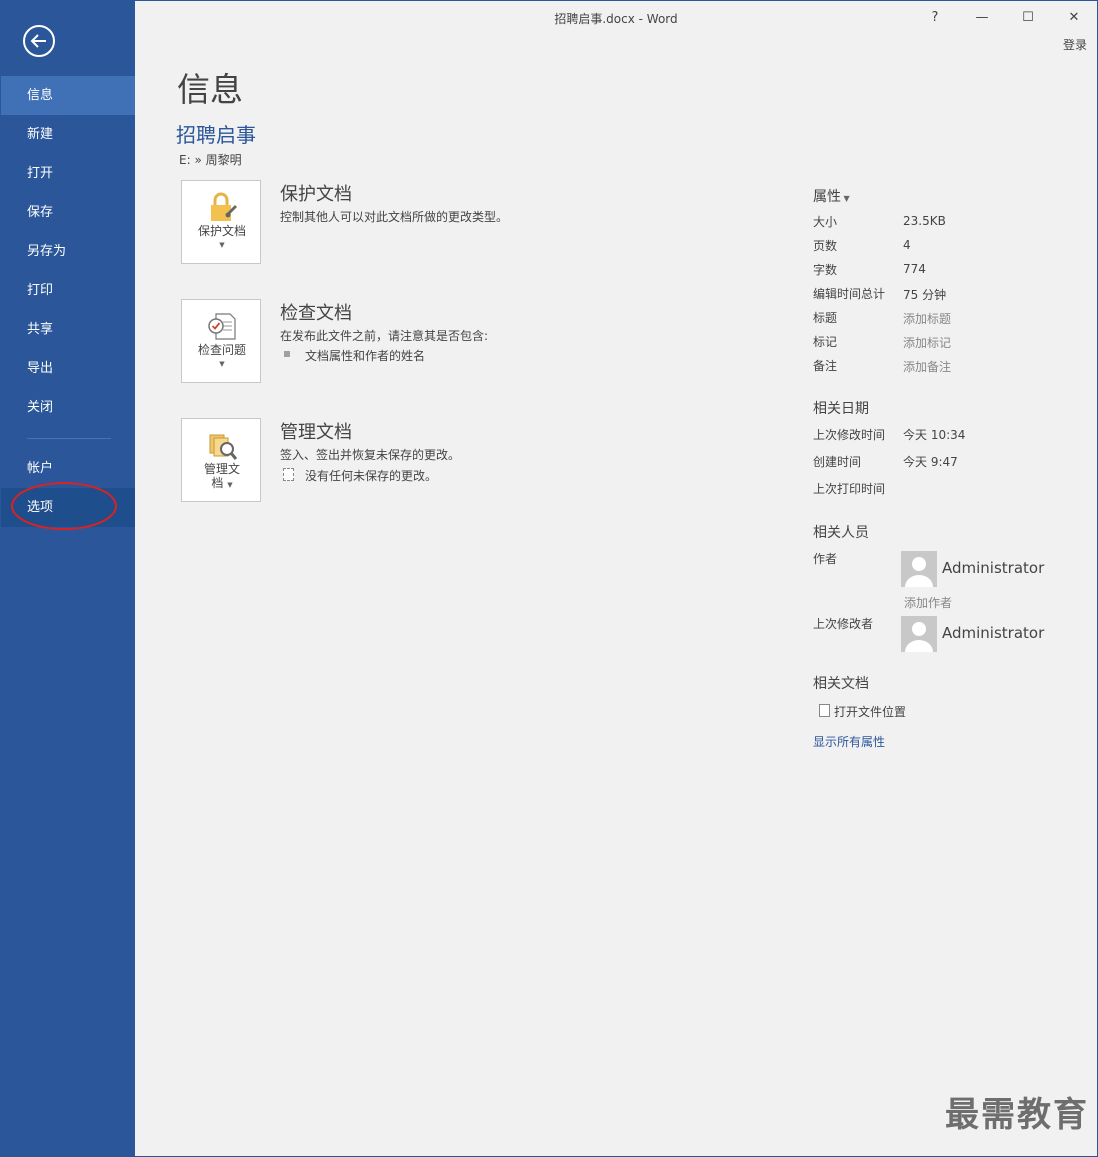 This screenshot has height=1157, width=1098. What do you see at coordinates (849, 435) in the screenshot?
I see `last-modified-label: 上次修改时间` at bounding box center [849, 435].